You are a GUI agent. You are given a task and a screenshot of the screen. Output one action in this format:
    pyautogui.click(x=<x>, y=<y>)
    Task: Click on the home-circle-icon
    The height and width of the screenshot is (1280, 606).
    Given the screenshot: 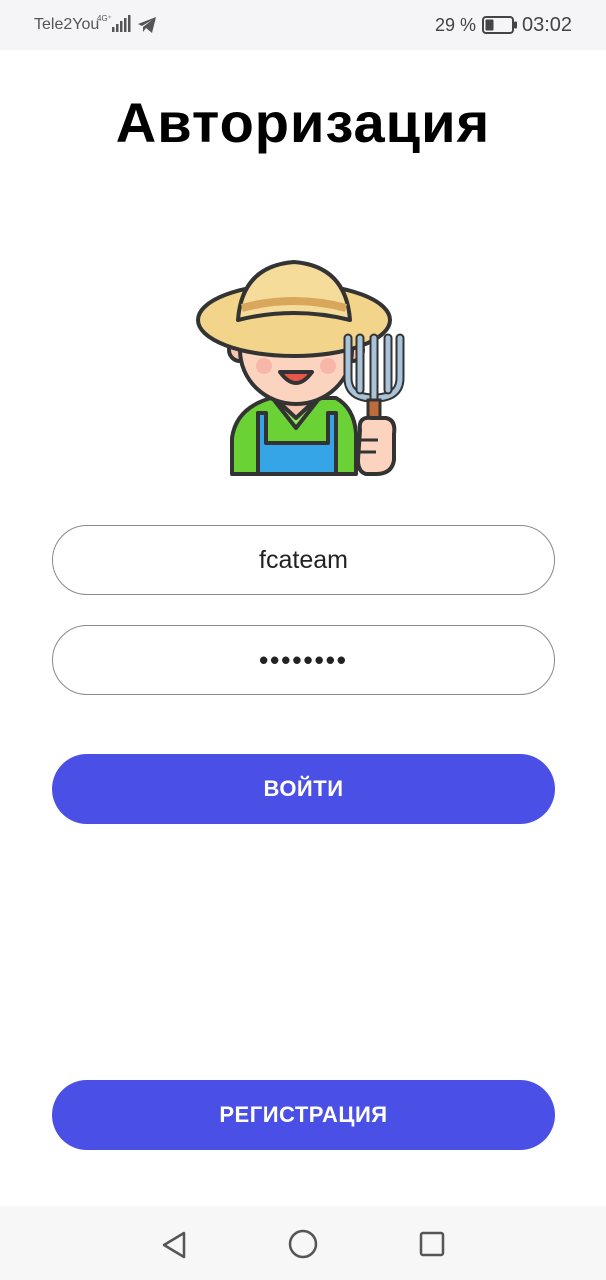 What is the action you would take?
    pyautogui.click(x=303, y=1244)
    